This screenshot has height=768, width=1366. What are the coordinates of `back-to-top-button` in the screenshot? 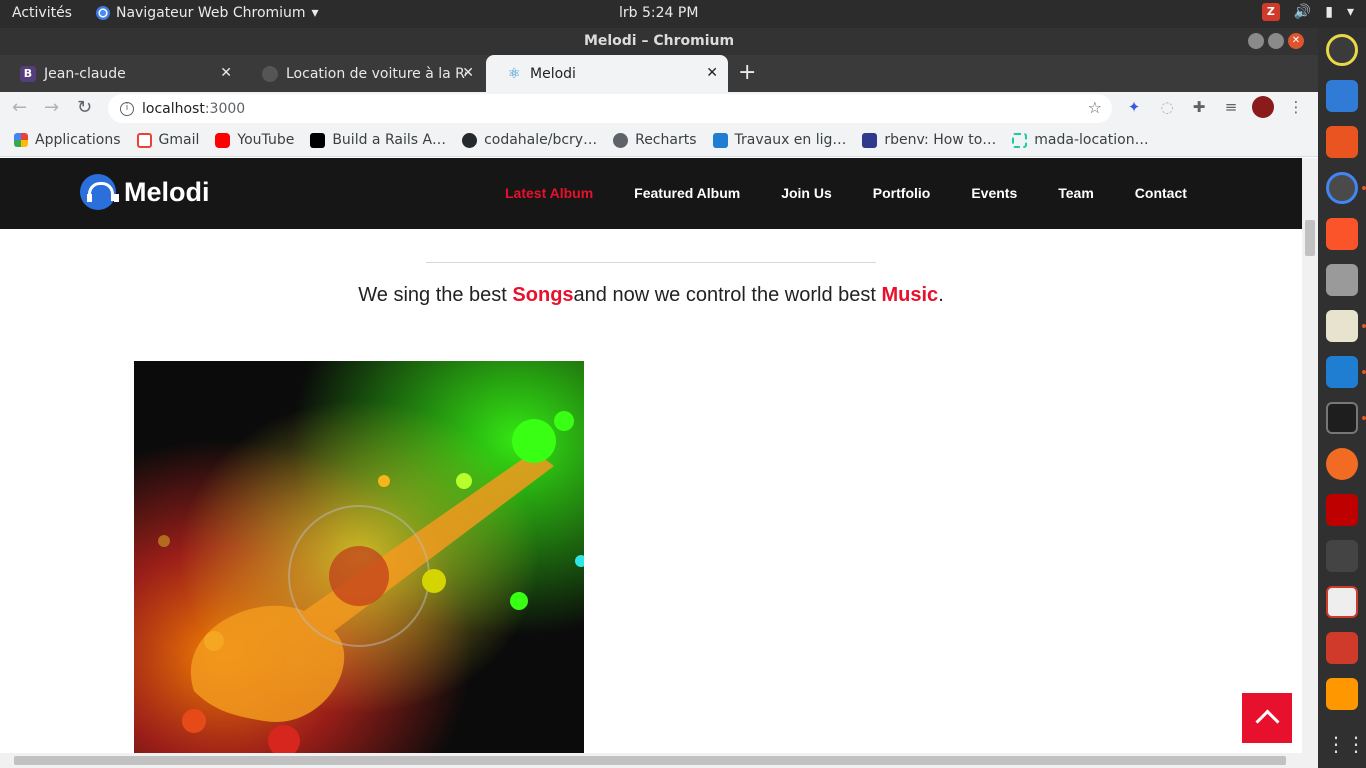 It's located at (1267, 718).